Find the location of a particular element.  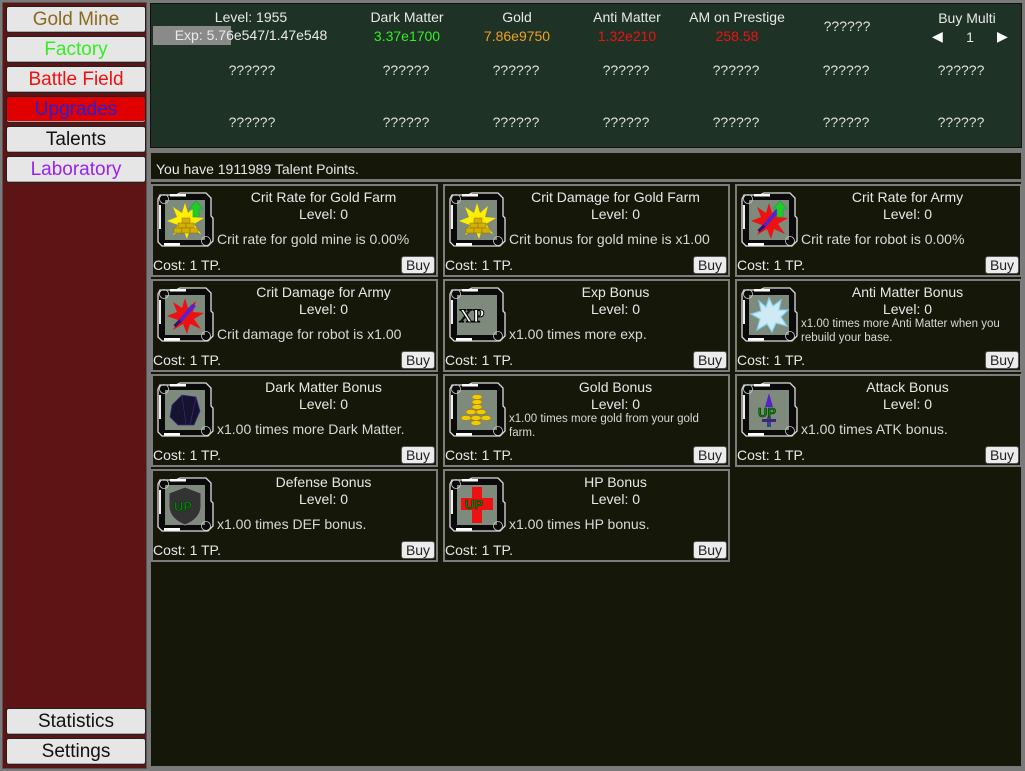

xp-icon: XP is located at coordinates (477, 315).